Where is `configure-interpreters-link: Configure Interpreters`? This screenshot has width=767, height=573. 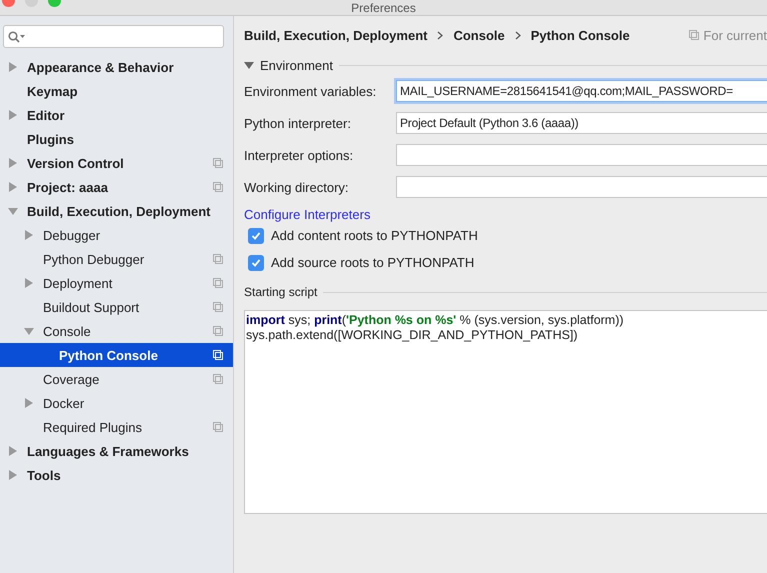 configure-interpreters-link: Configure Interpreters is located at coordinates (505, 214).